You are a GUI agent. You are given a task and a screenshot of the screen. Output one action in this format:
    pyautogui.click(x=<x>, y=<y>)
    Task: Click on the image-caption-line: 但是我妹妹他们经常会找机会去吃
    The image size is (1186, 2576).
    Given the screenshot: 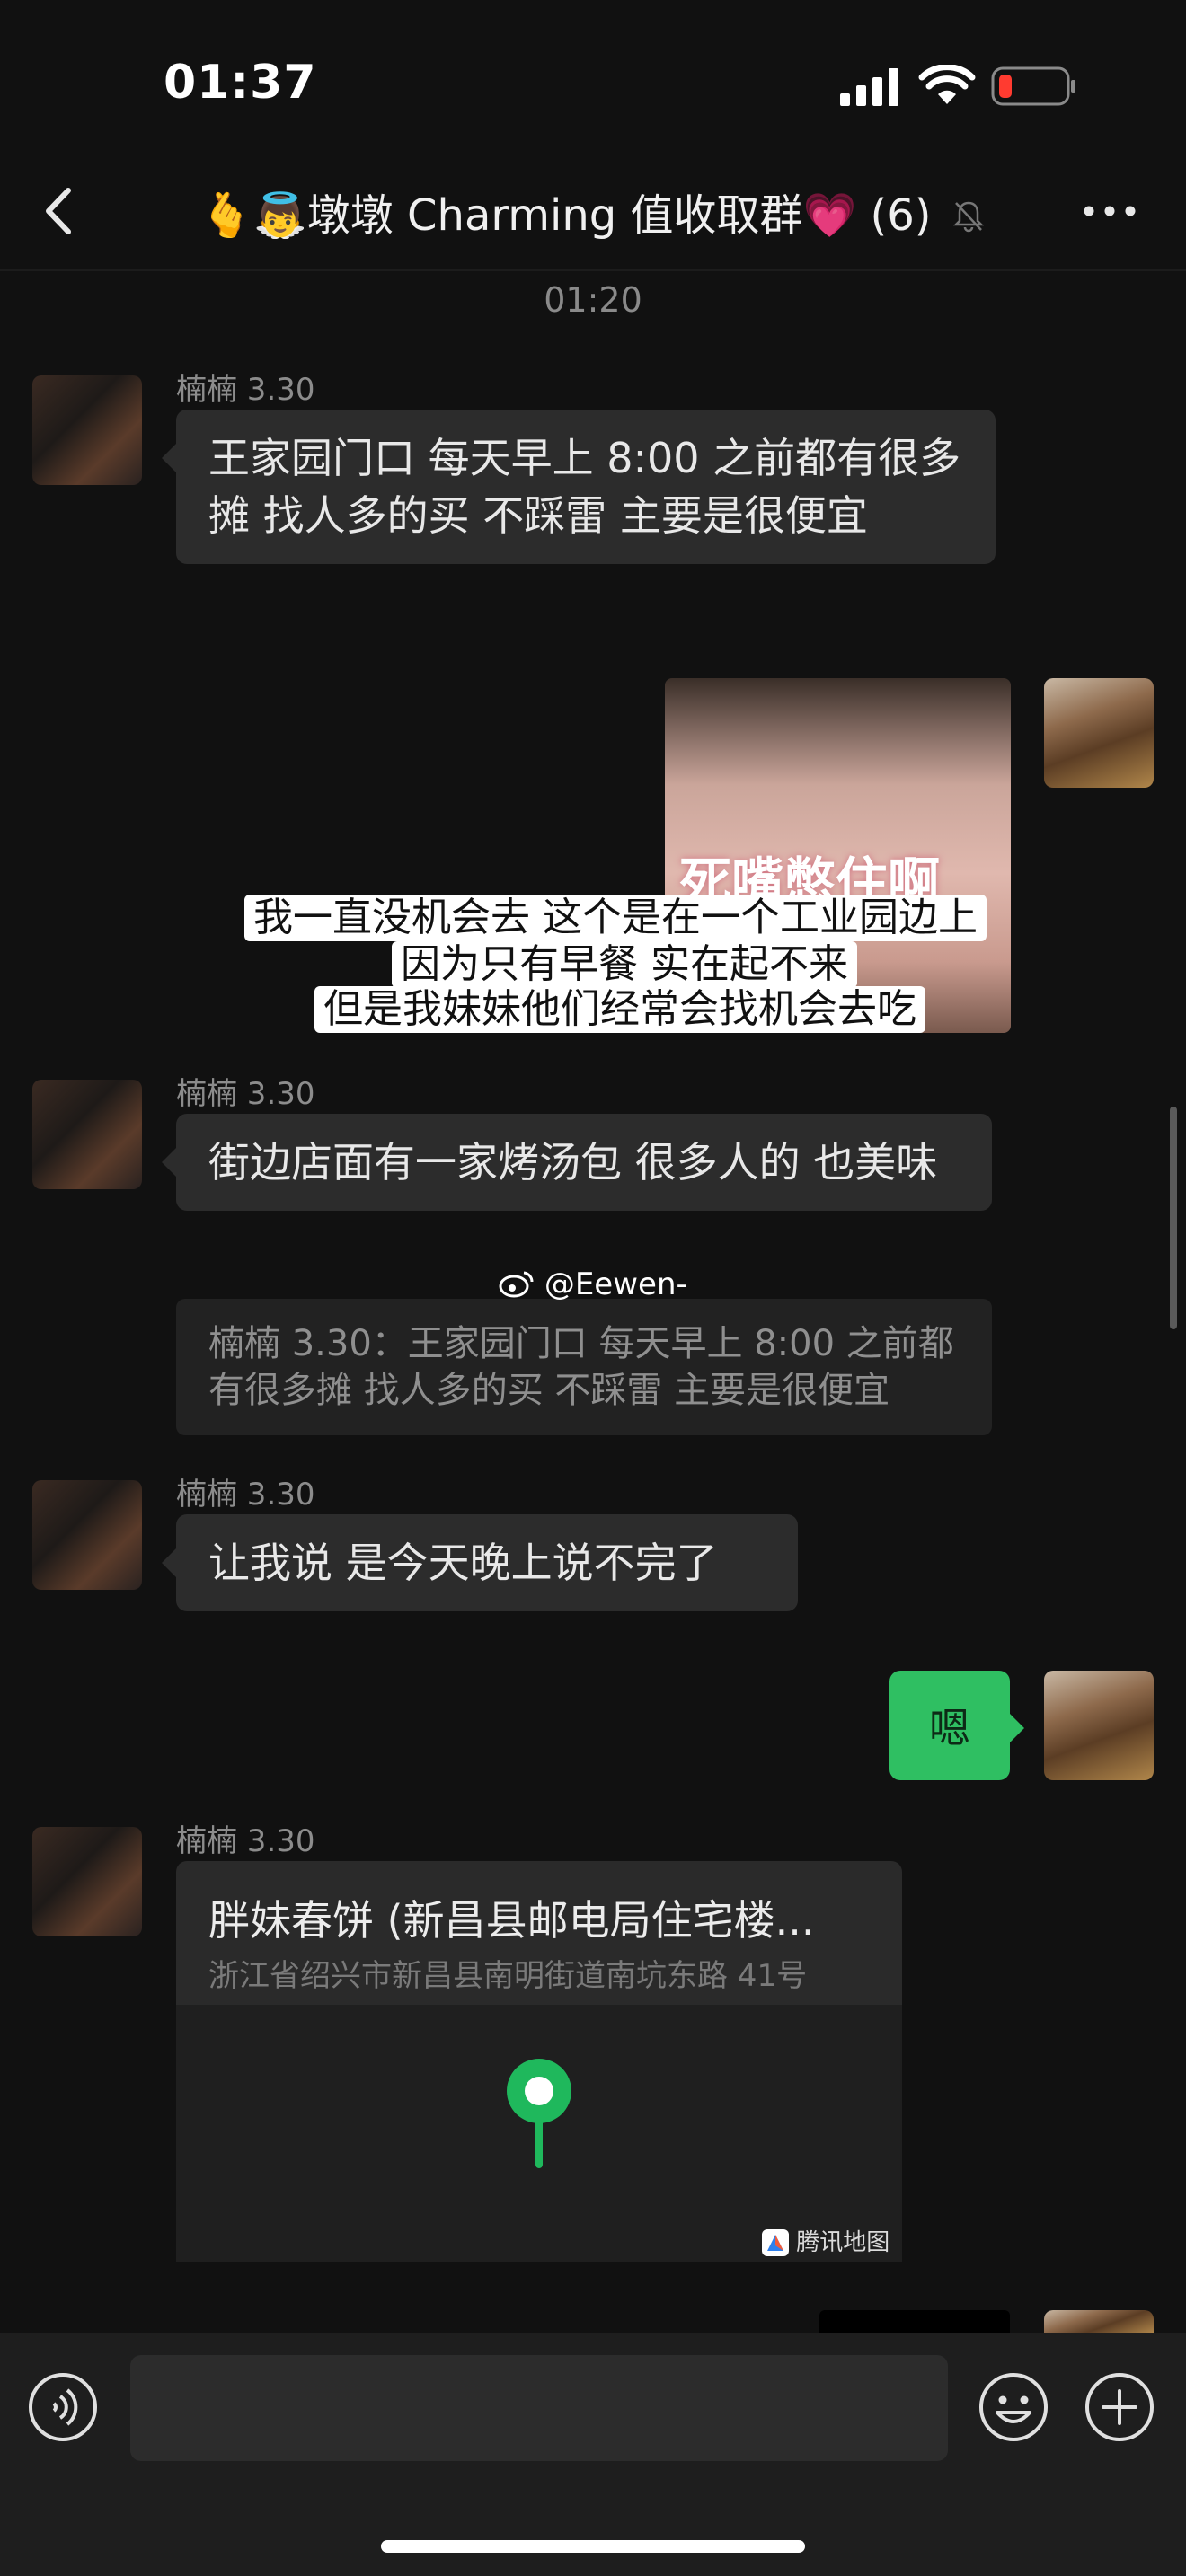 What is the action you would take?
    pyautogui.click(x=619, y=1009)
    